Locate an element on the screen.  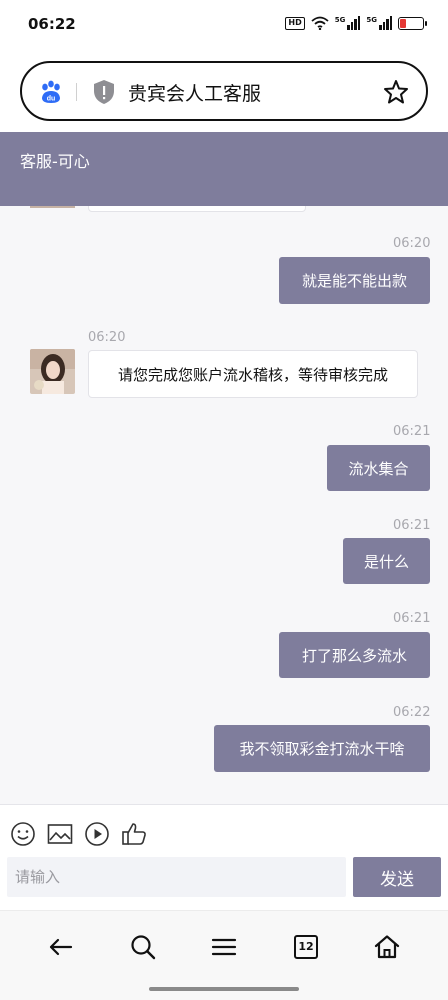
shield-icon is located at coordinates (104, 92).